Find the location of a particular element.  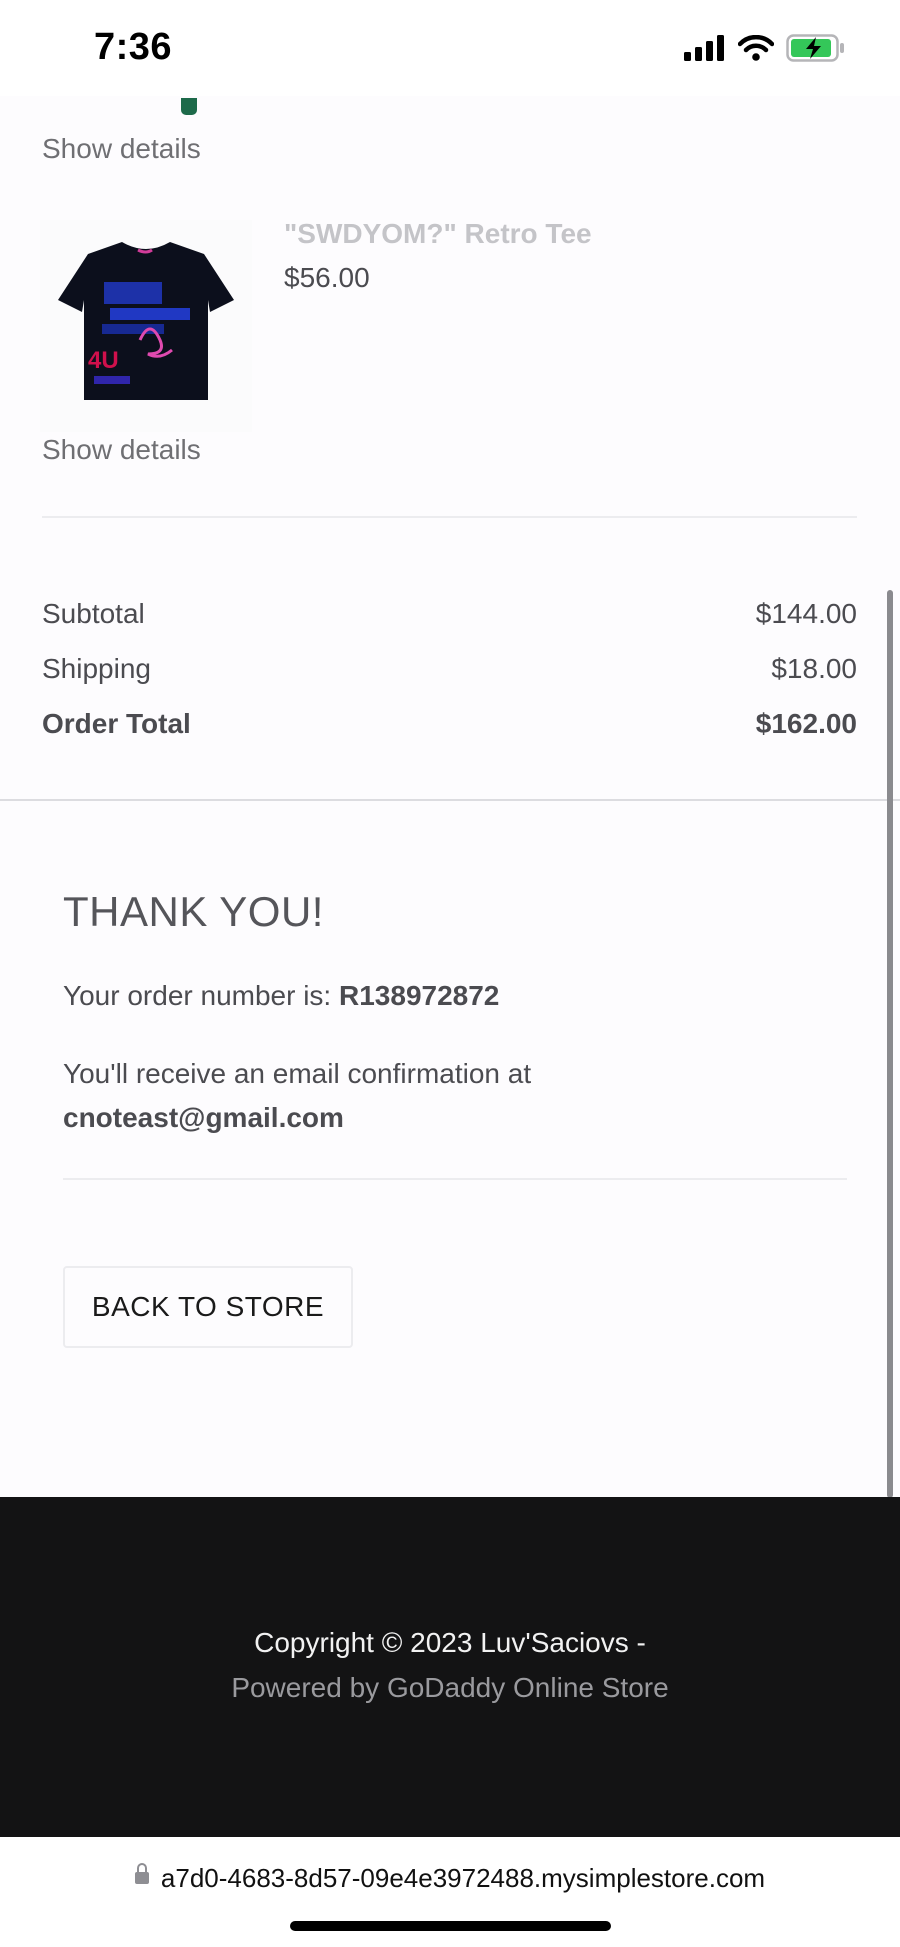

confirmation-divider is located at coordinates (455, 1179).